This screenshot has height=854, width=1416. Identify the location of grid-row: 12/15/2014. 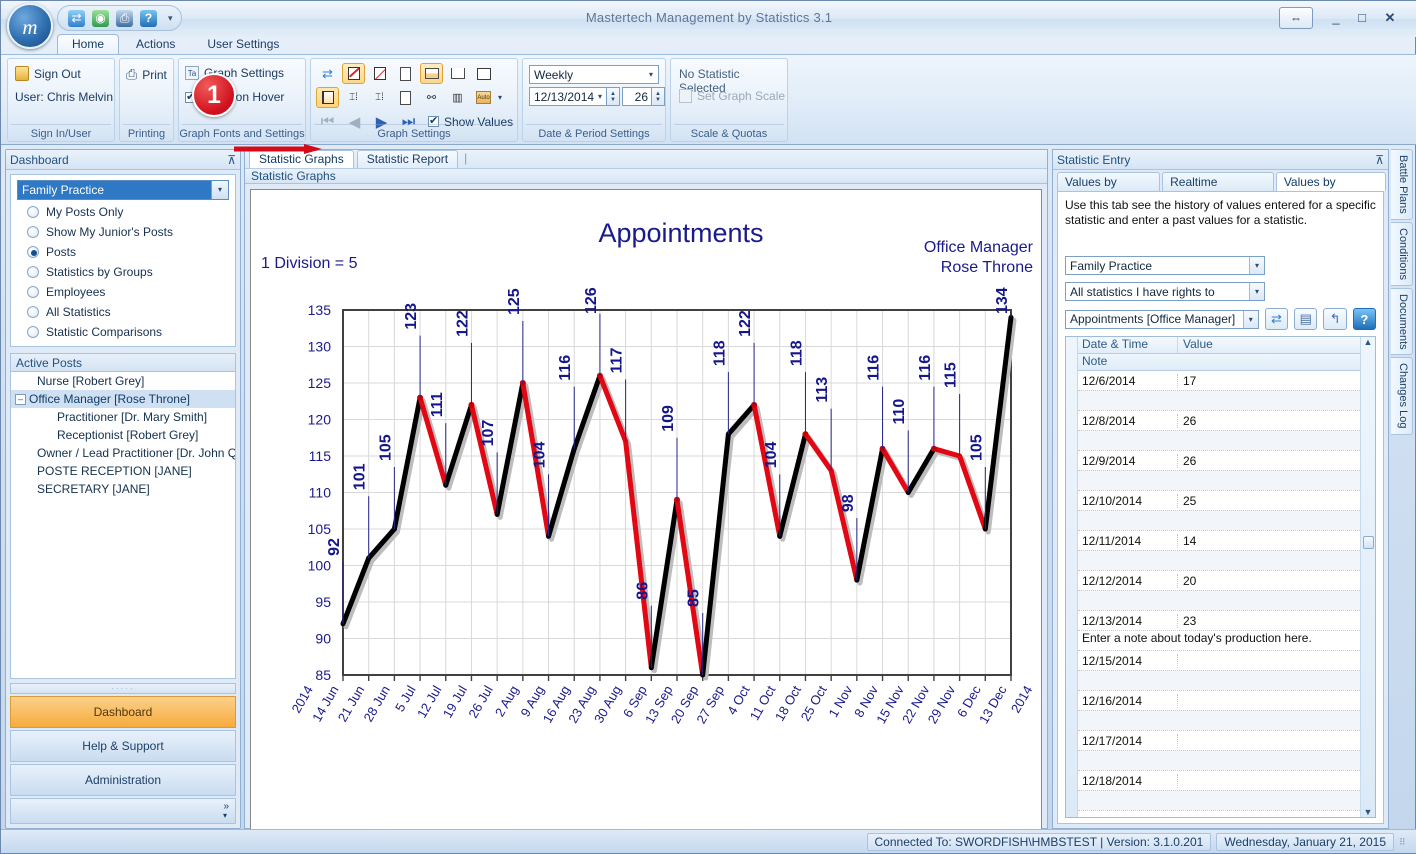
(1219, 671).